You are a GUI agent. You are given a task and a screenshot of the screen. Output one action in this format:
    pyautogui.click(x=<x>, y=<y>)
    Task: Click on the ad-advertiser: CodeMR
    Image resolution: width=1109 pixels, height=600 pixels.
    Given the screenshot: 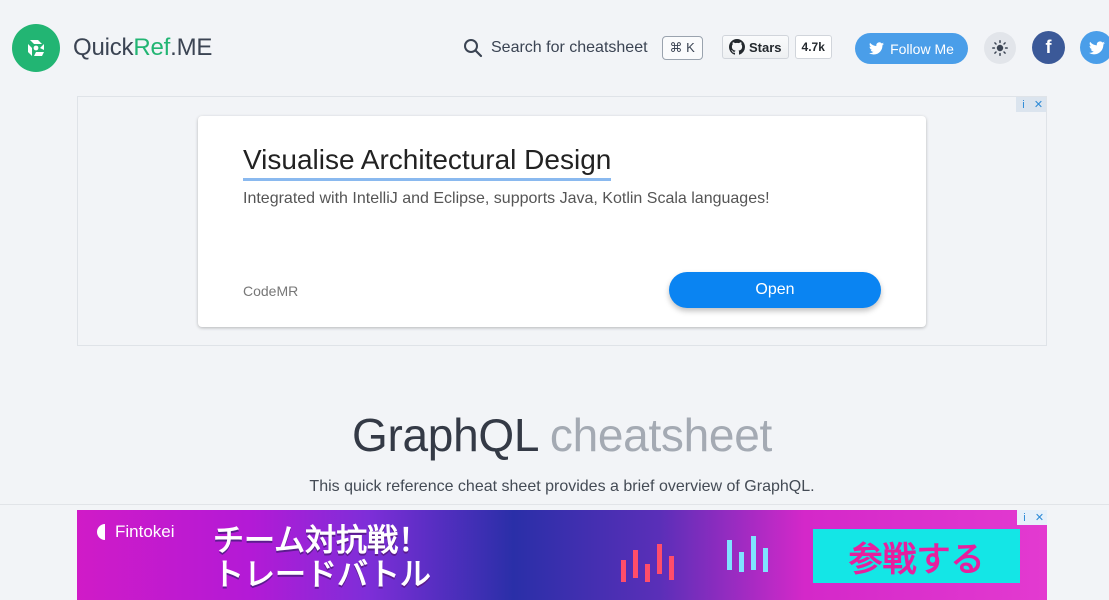 What is the action you would take?
    pyautogui.click(x=271, y=291)
    